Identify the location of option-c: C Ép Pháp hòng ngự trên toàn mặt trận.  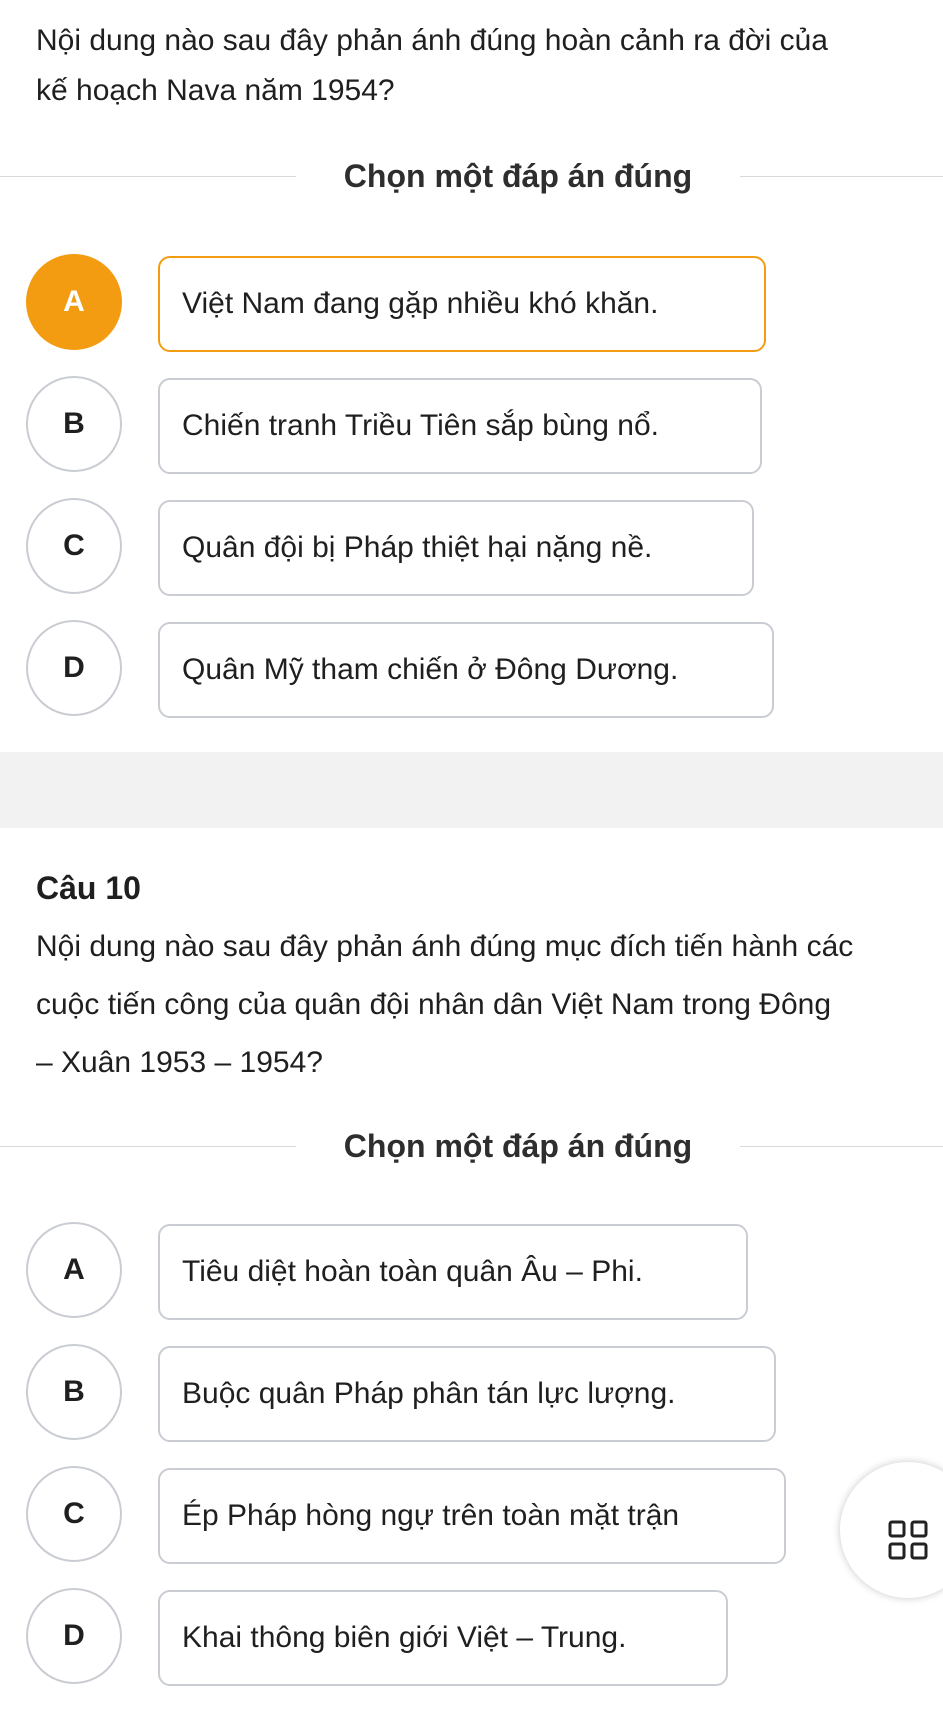
(471, 1516).